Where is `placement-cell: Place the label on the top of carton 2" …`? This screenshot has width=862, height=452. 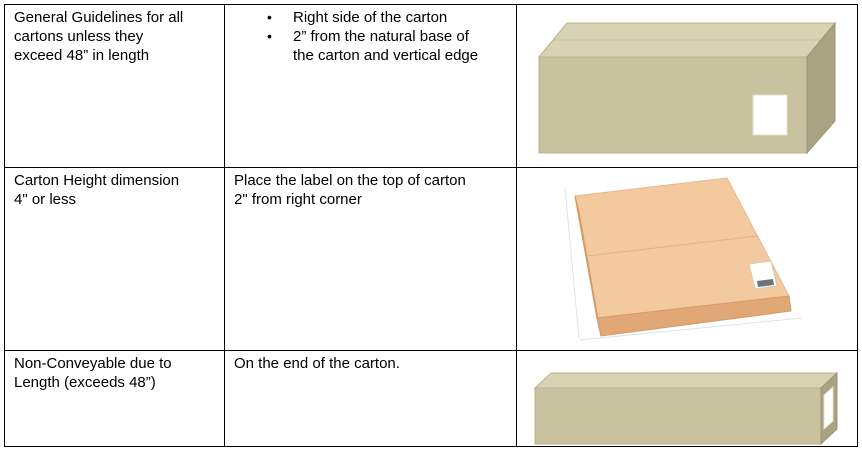
placement-cell: Place the label on the top of carton 2" … is located at coordinates (370, 259).